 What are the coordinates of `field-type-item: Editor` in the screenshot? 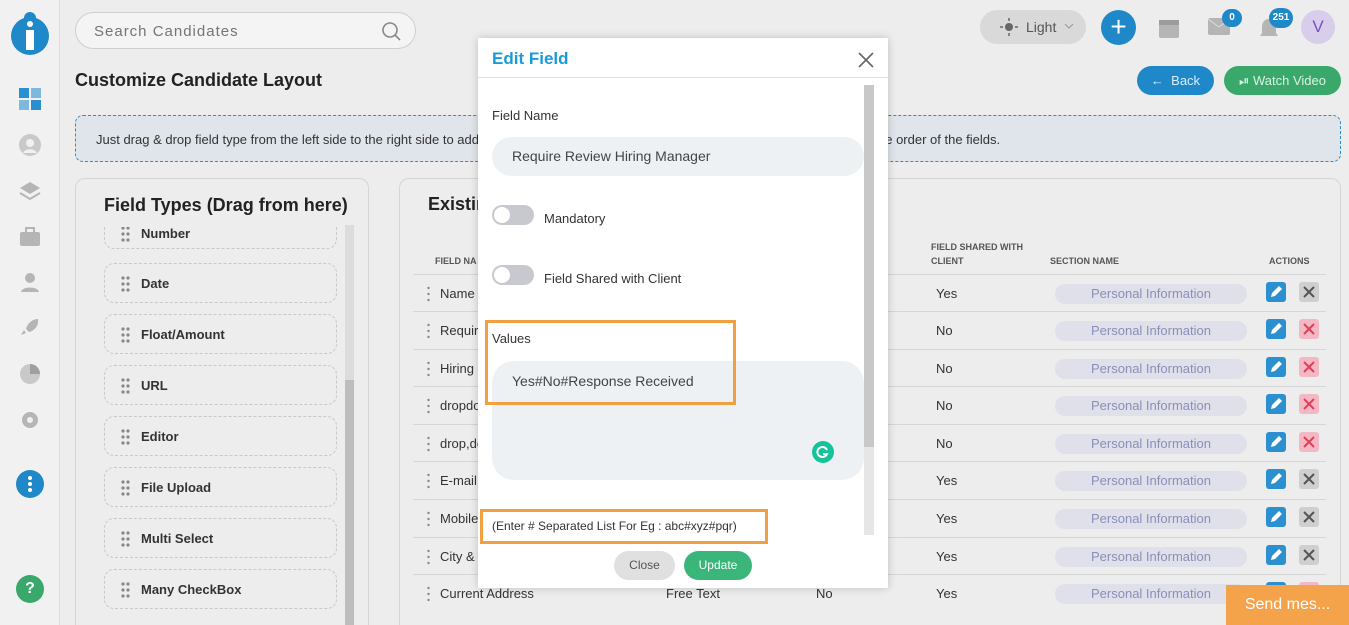 It's located at (220, 436).